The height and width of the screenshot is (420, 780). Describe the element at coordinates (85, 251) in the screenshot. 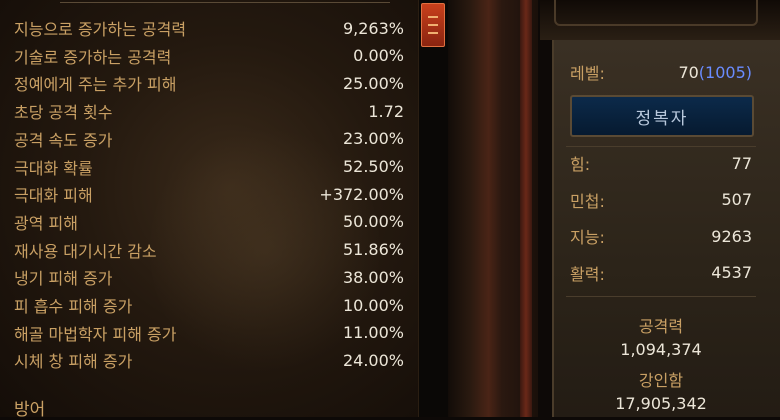

I see `stat-label: 재사용 대기시간 감소` at that location.